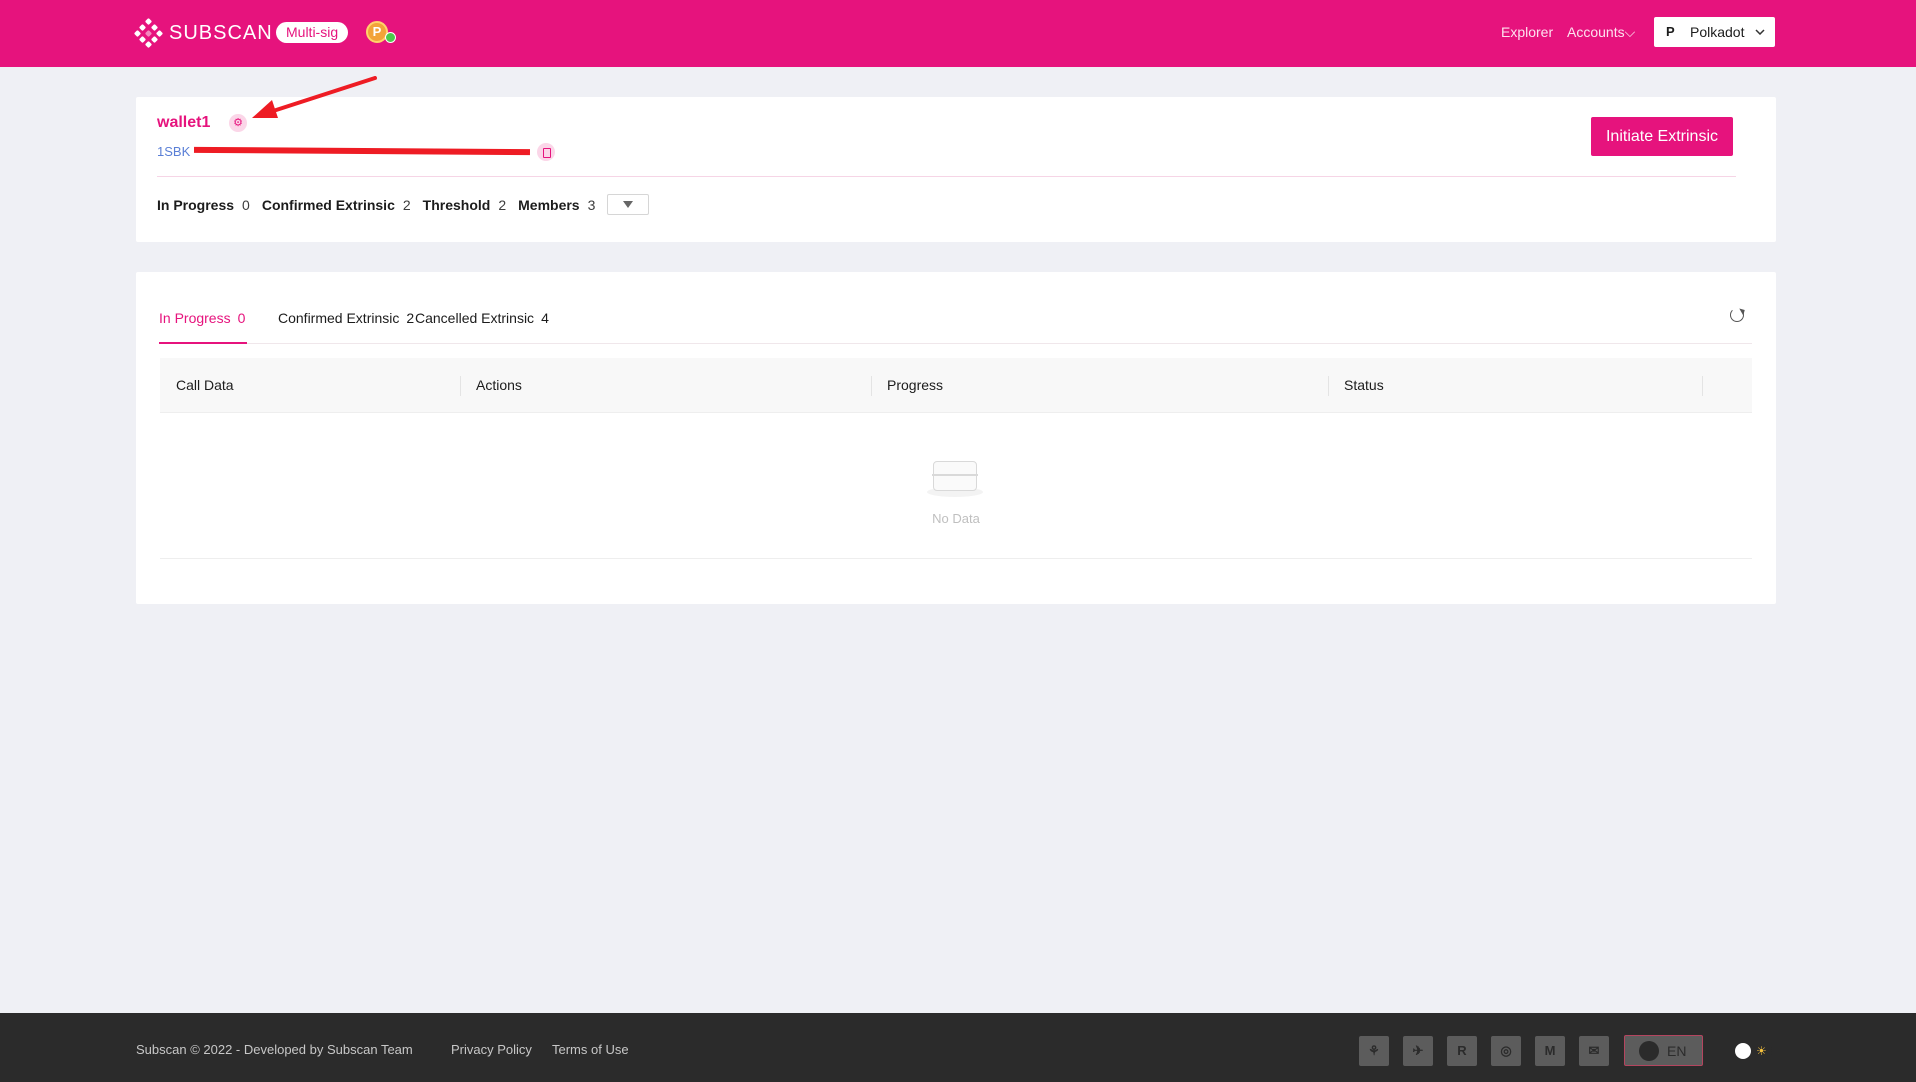 Image resolution: width=1916 pixels, height=1082 pixels. I want to click on polkadot-logo-icon: P, so click(1670, 31).